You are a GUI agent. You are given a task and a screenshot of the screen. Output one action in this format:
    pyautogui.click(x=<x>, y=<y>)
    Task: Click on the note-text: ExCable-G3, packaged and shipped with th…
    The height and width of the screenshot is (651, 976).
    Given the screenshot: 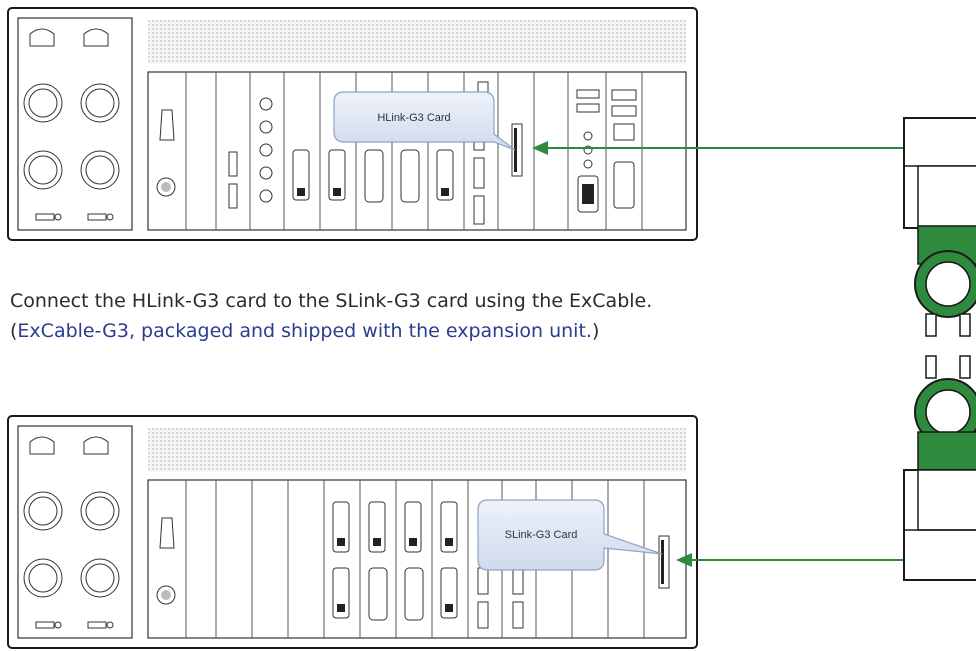 What is the action you would take?
    pyautogui.click(x=304, y=331)
    